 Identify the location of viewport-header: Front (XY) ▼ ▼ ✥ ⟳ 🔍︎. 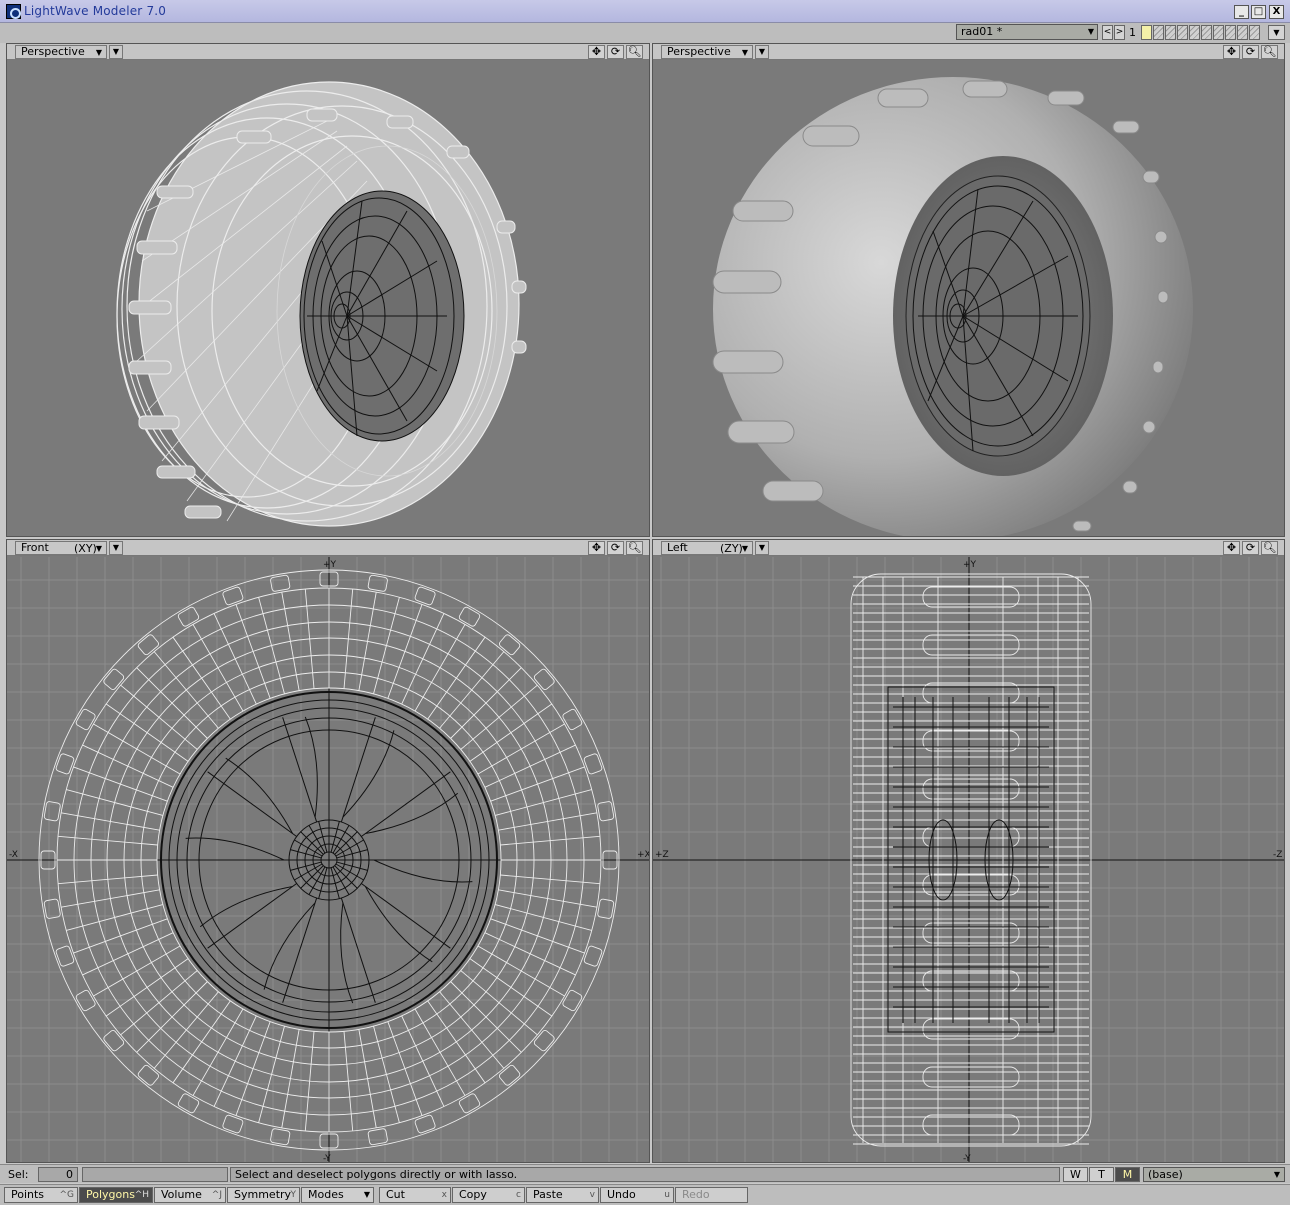
(328, 548).